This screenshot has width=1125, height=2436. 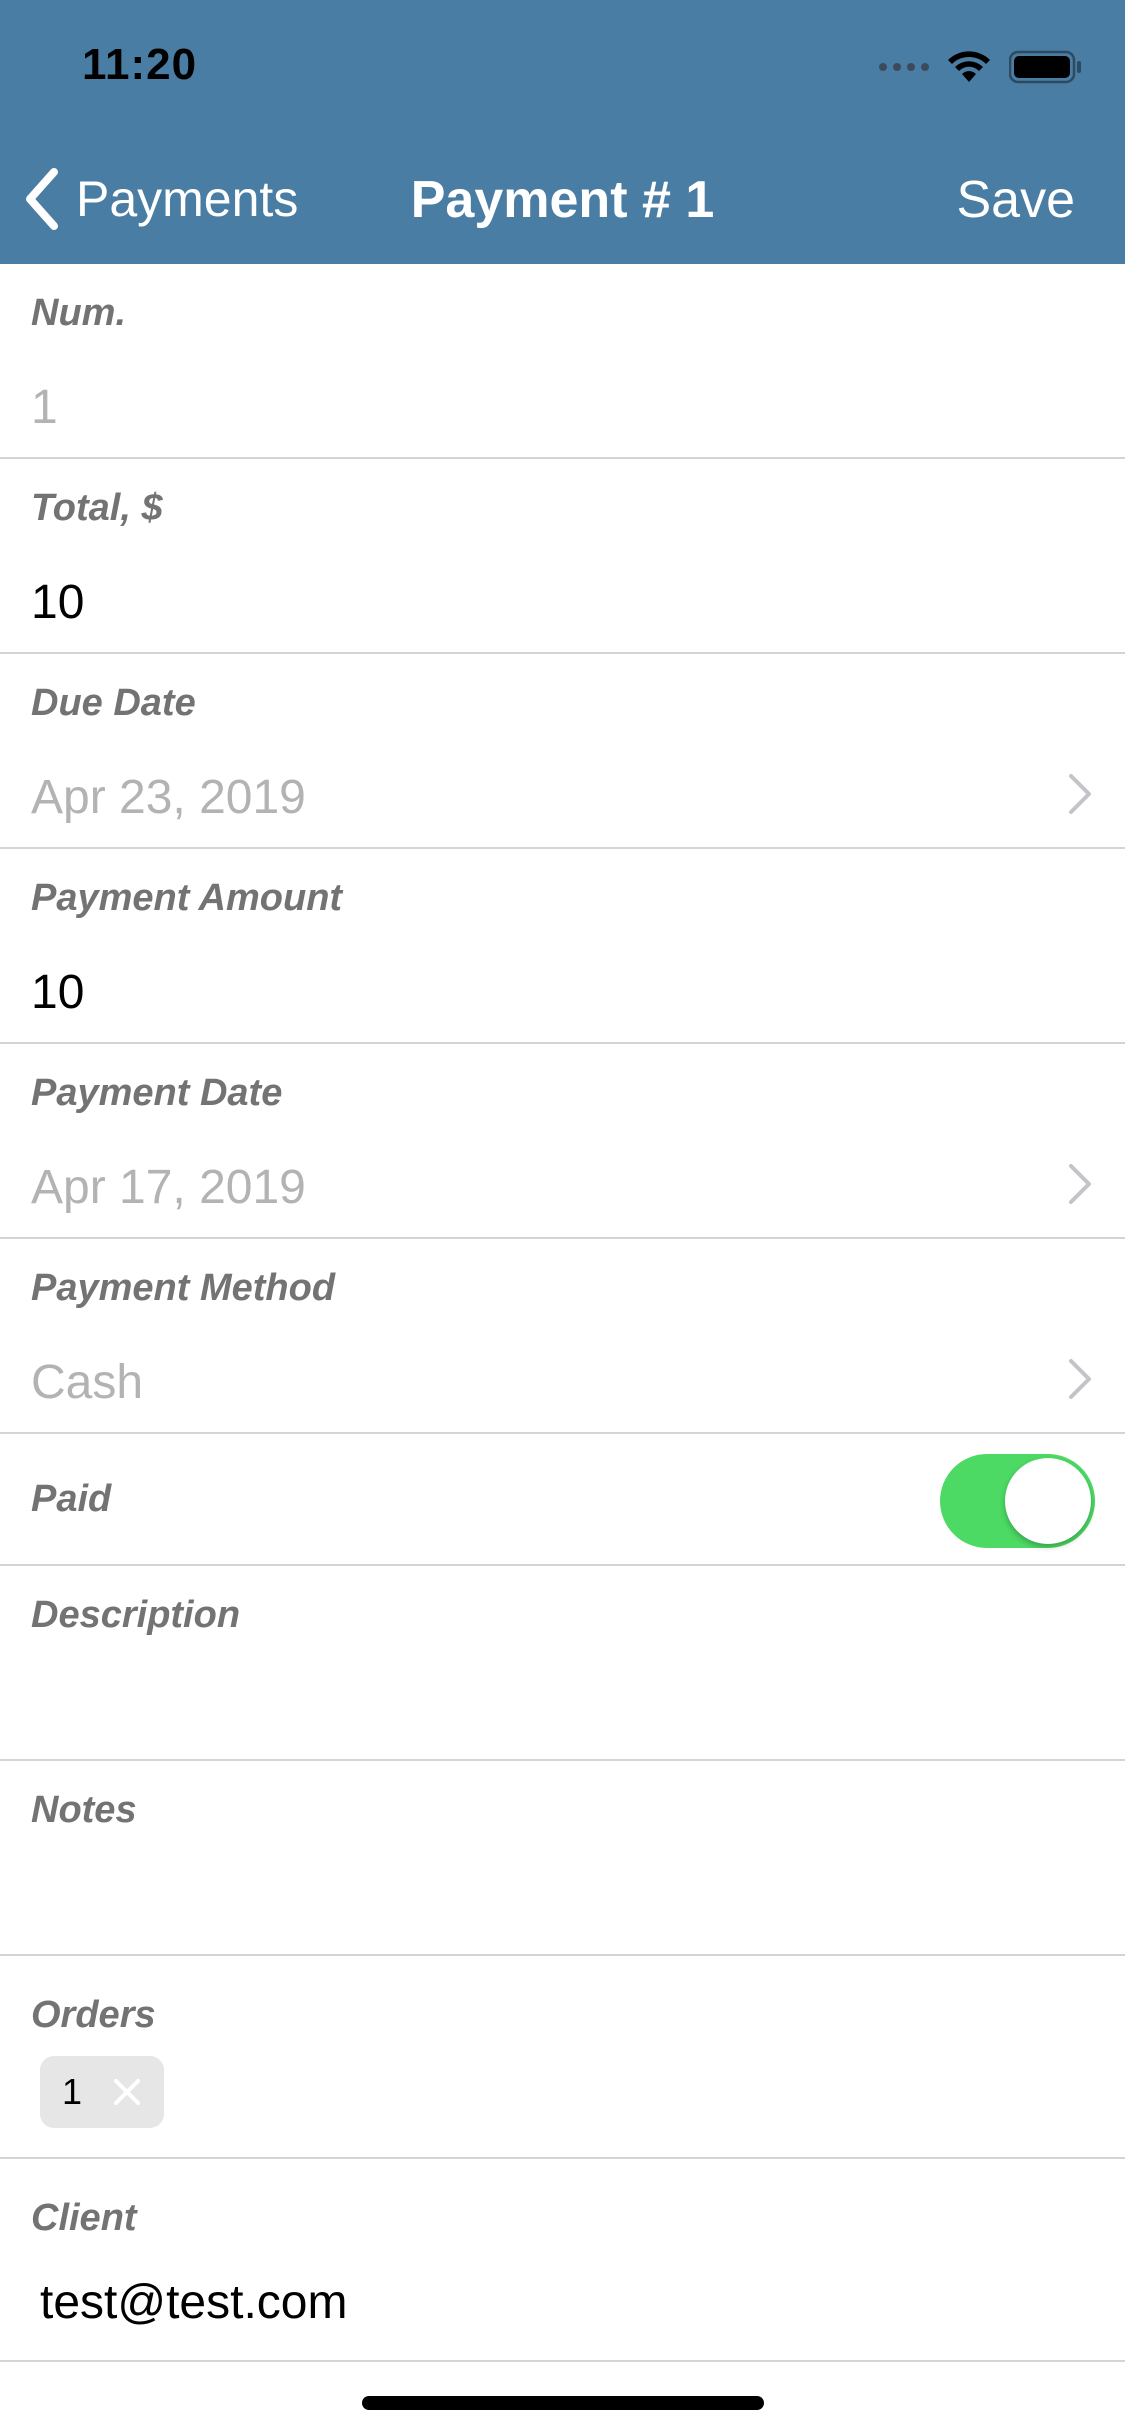 I want to click on field-payment-date: Payment Date Apr 17, 2019, so click(x=562, y=1141).